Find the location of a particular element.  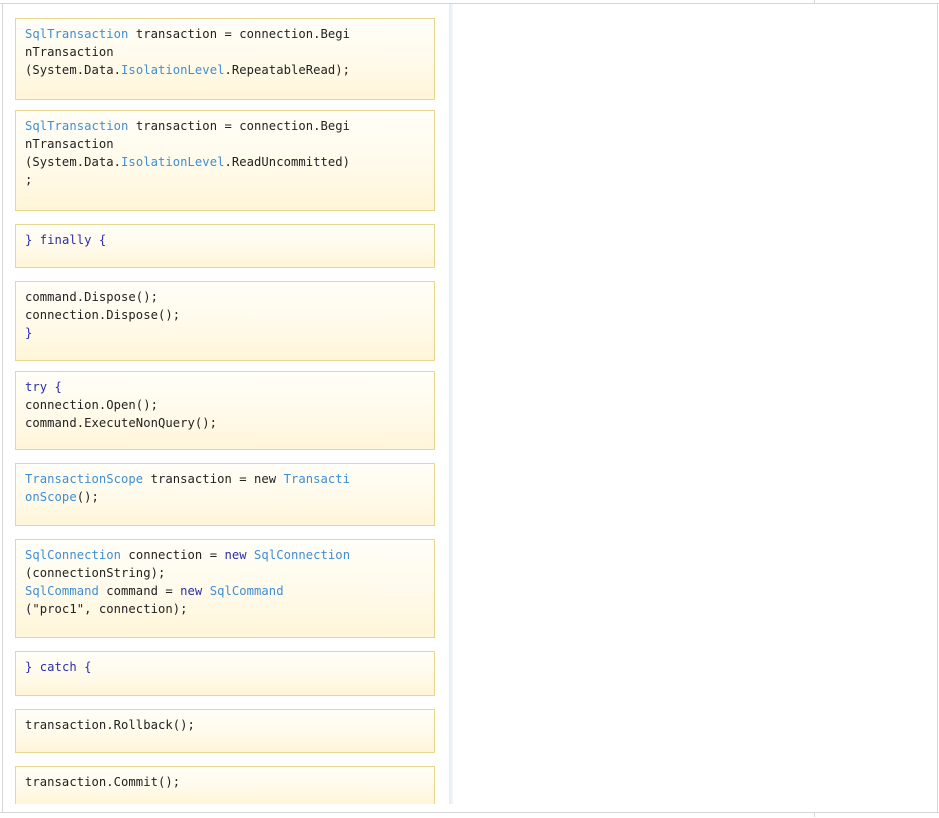

code-token-plain: (connectionString); is located at coordinates (95, 573).